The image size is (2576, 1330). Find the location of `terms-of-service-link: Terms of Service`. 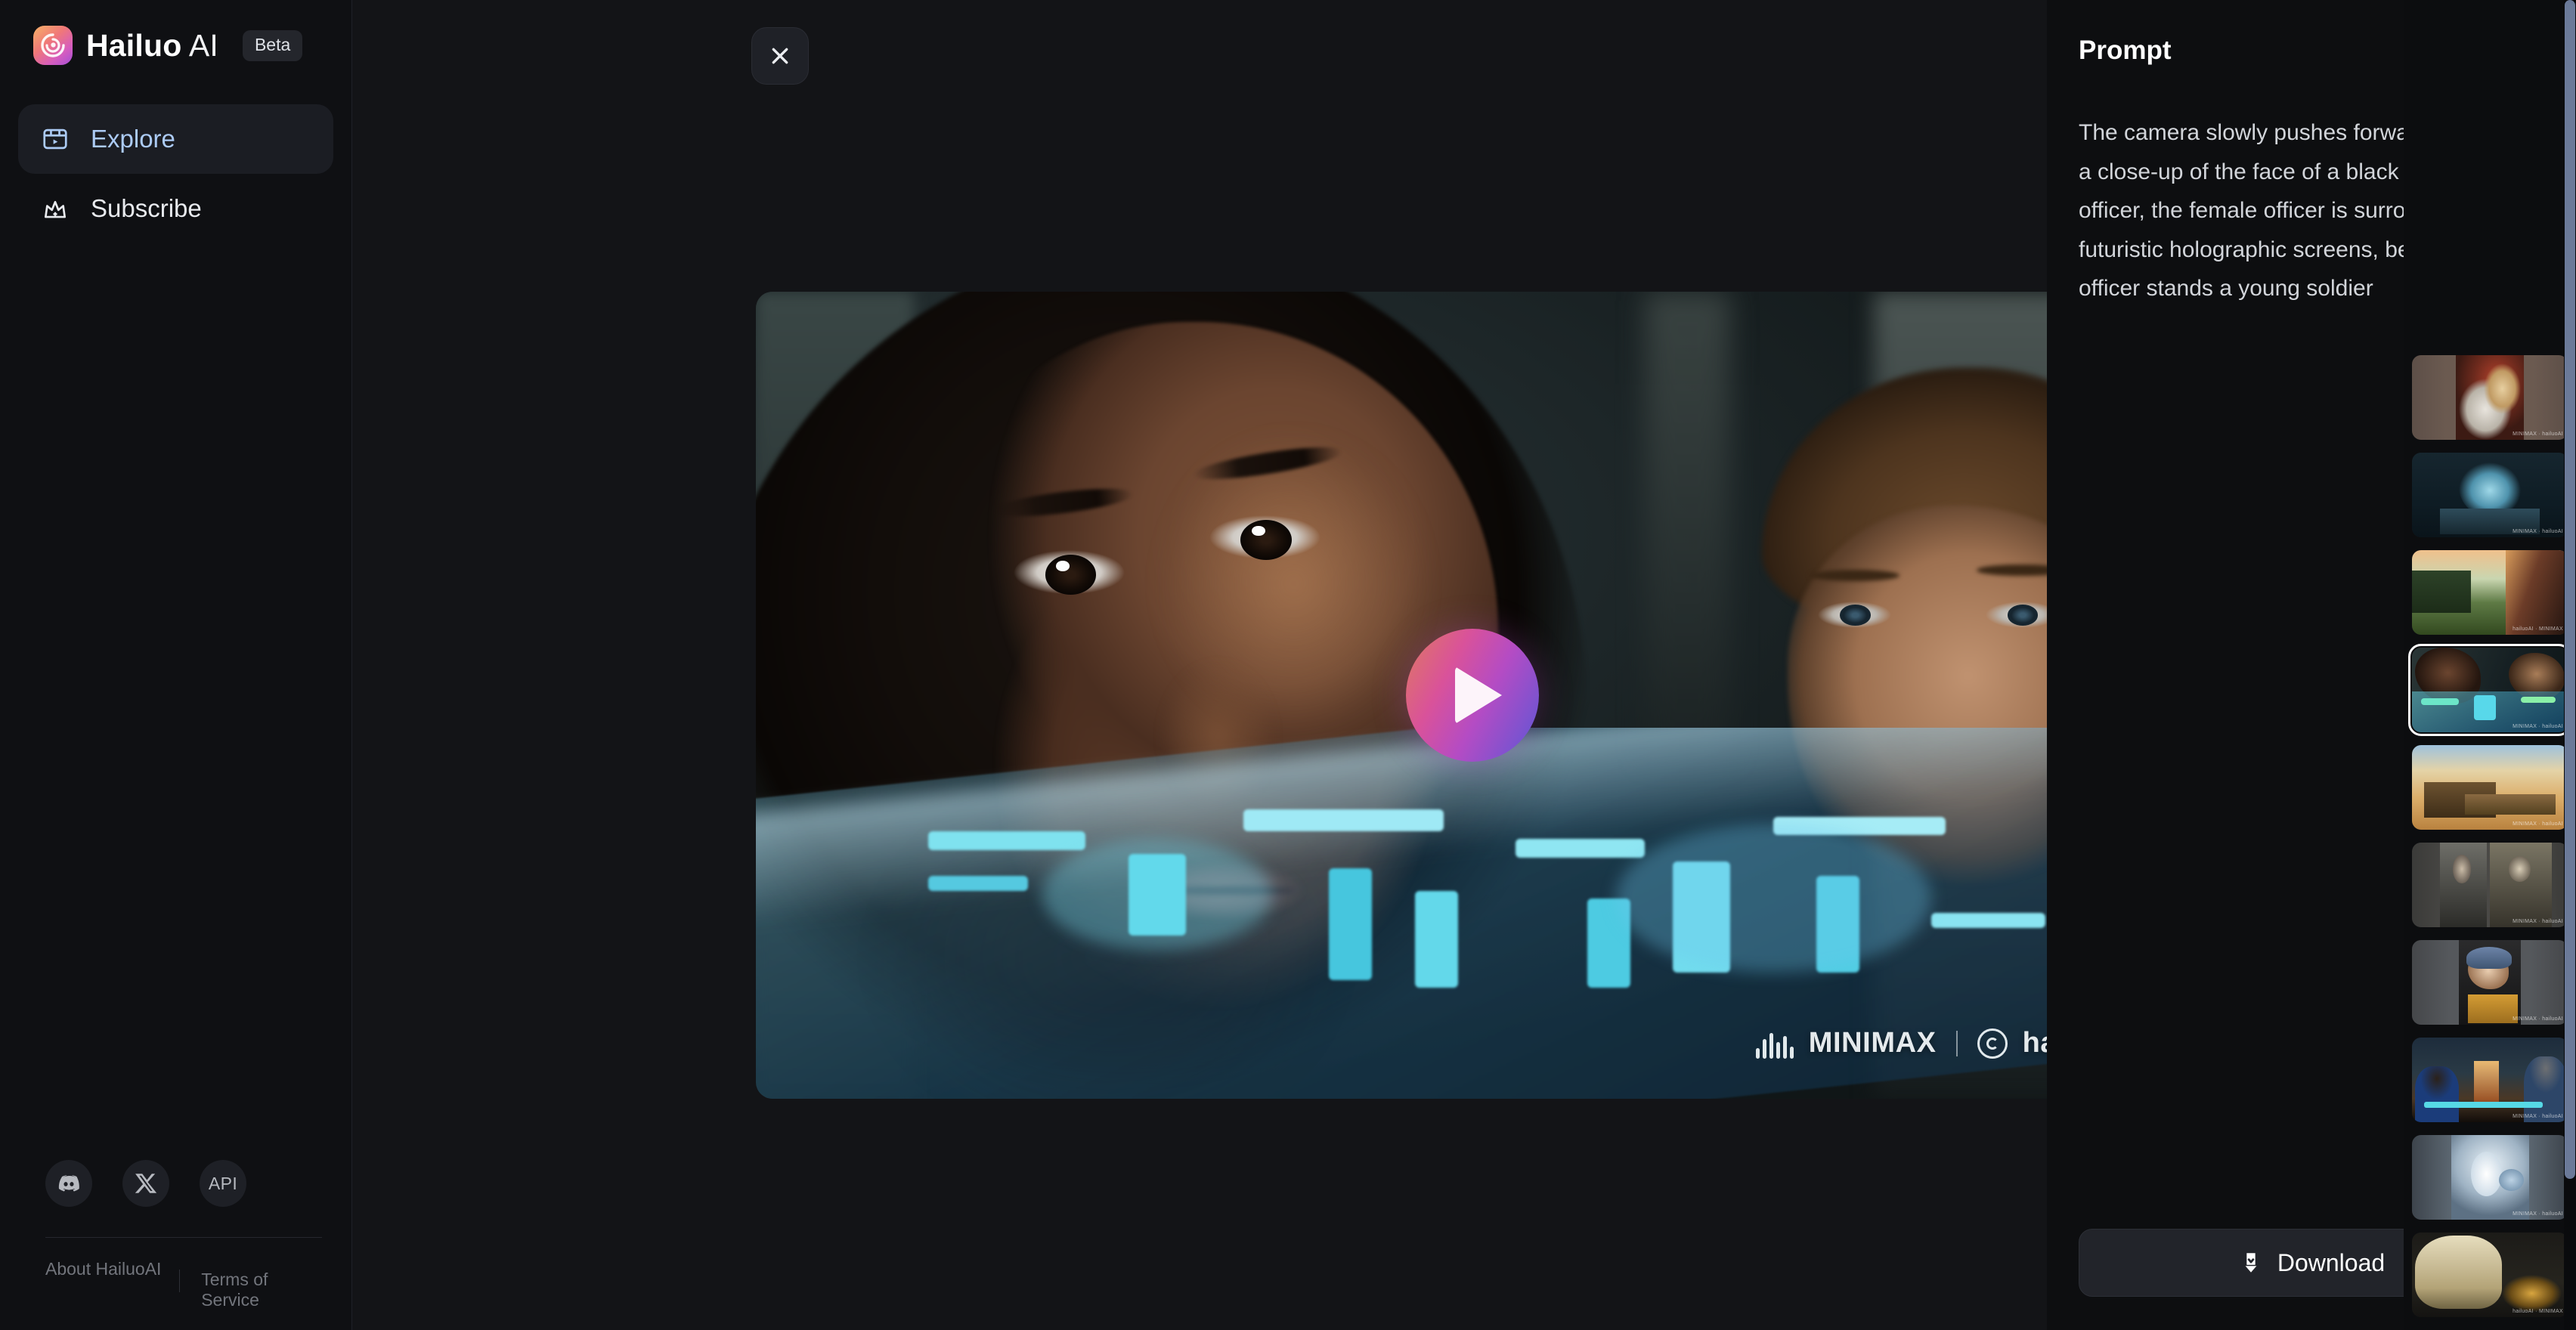

terms-of-service-link: Terms of Service is located at coordinates (251, 1290).